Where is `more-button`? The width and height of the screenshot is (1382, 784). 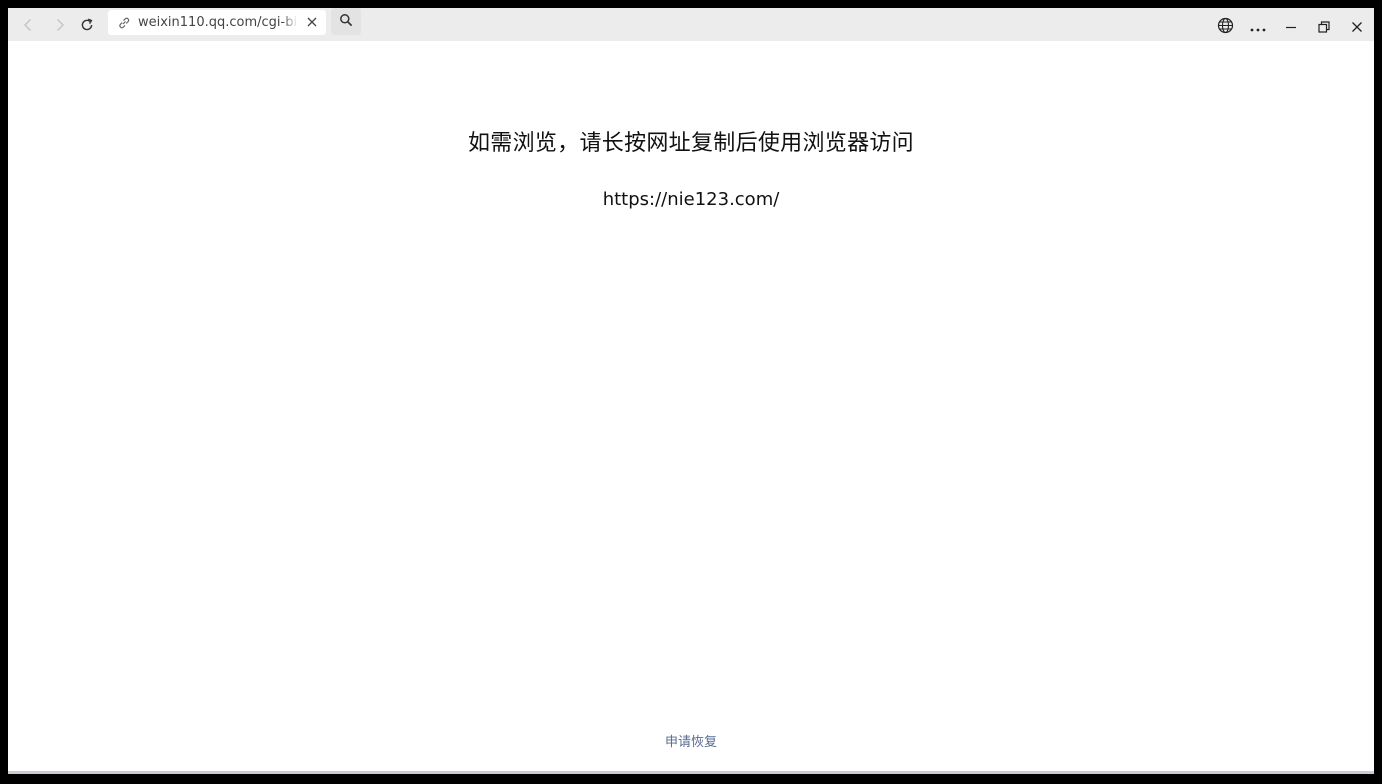 more-button is located at coordinates (1258, 27).